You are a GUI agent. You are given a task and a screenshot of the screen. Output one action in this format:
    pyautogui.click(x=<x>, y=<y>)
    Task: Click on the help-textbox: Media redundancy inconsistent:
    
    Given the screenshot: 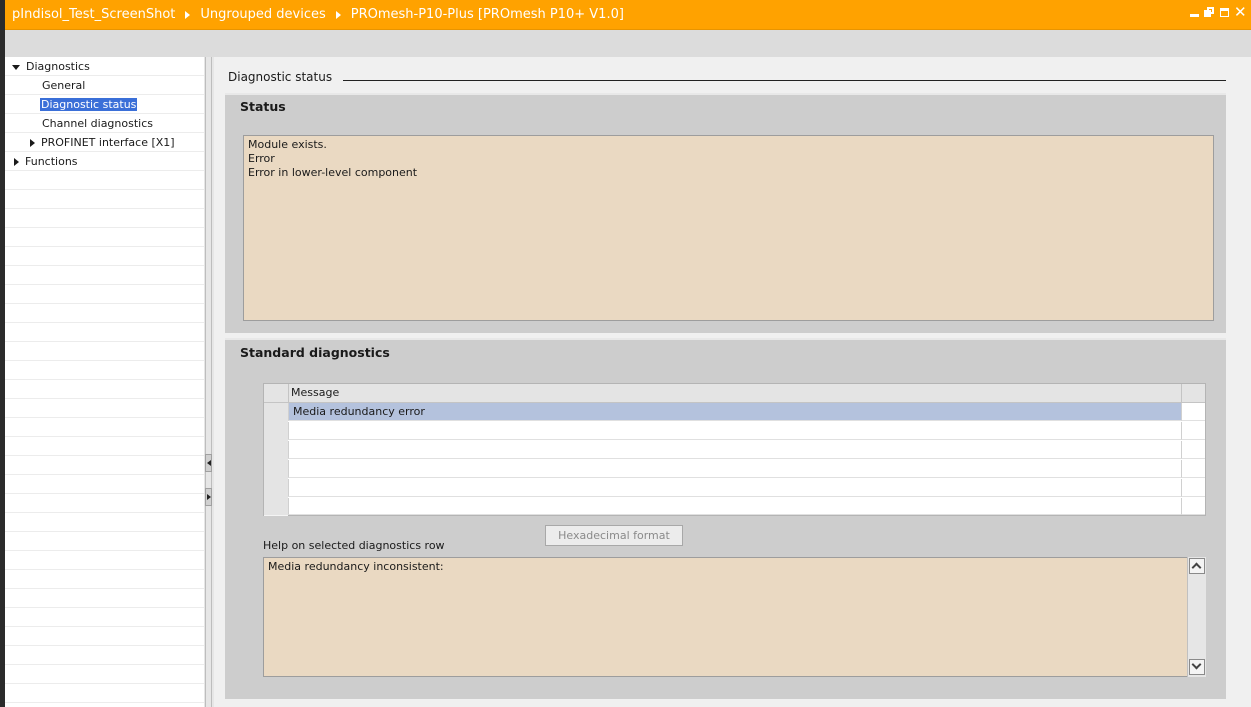 What is the action you would take?
    pyautogui.click(x=734, y=617)
    